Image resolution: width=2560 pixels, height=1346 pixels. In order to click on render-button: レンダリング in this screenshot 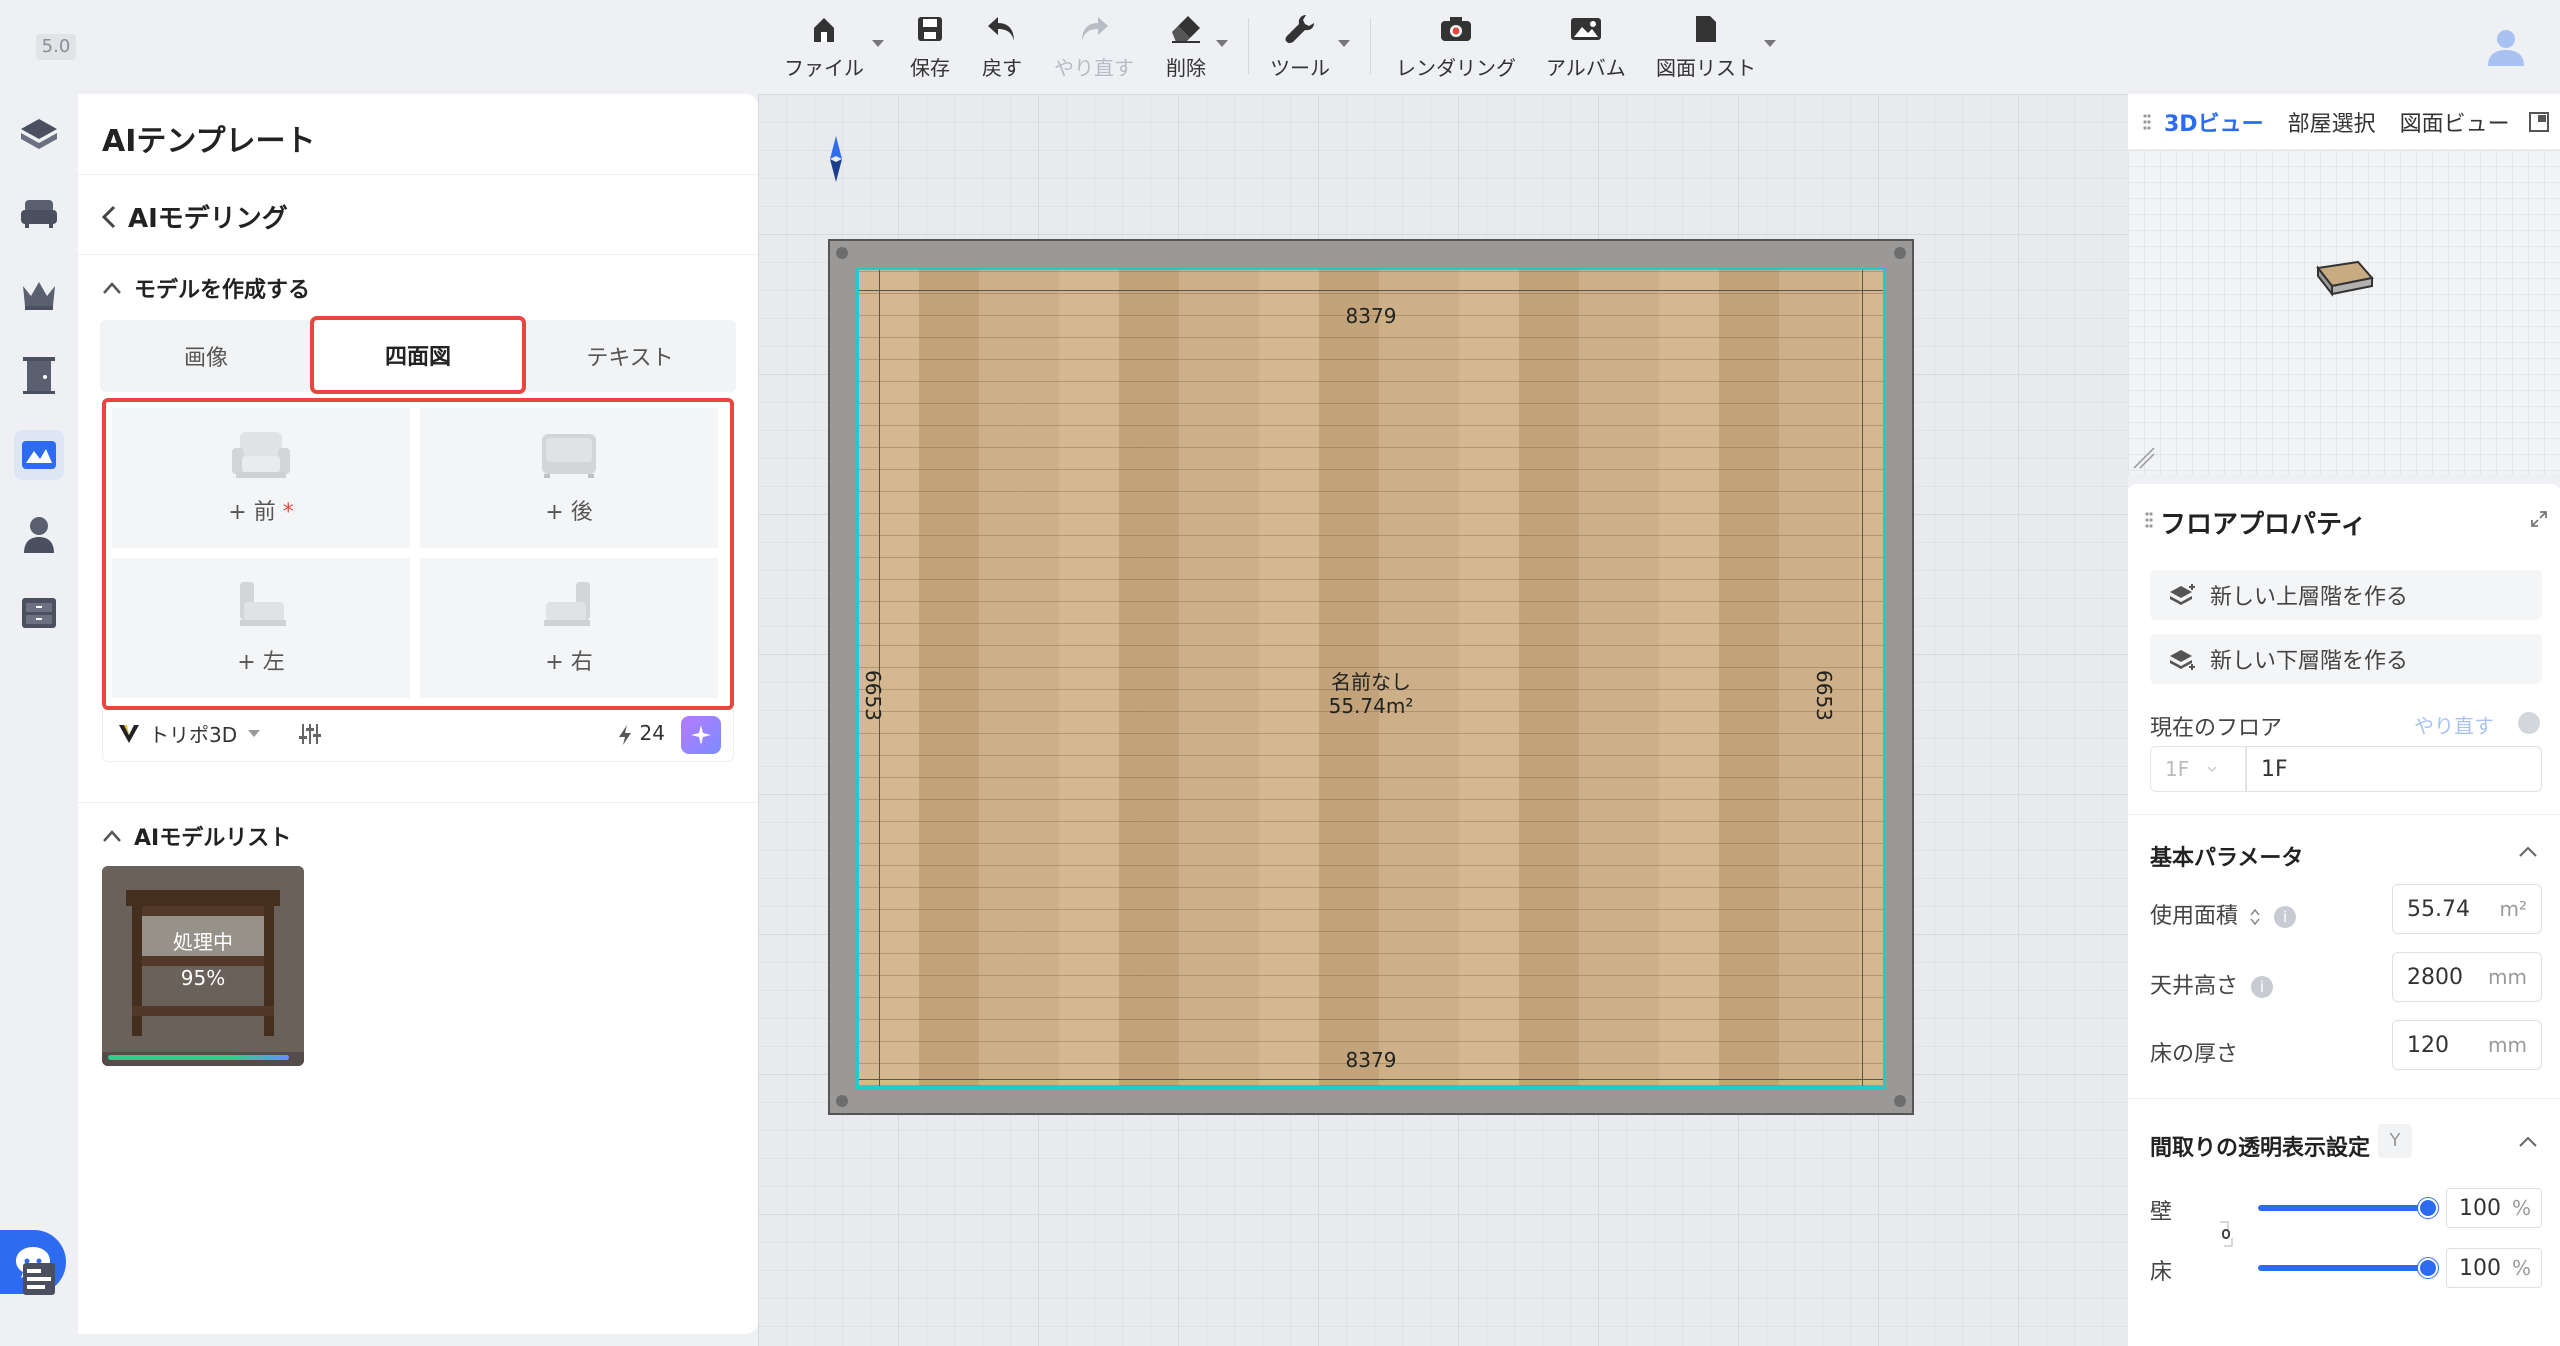, I will do `click(1456, 46)`.